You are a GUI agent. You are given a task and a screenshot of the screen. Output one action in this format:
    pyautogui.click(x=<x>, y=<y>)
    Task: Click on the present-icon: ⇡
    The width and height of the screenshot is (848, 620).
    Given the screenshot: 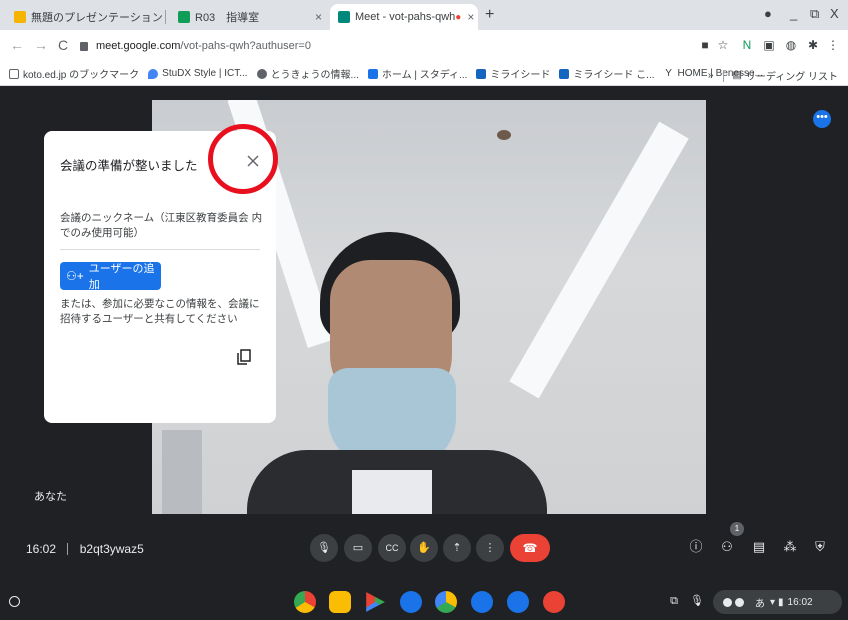 What is the action you would take?
    pyautogui.click(x=457, y=548)
    